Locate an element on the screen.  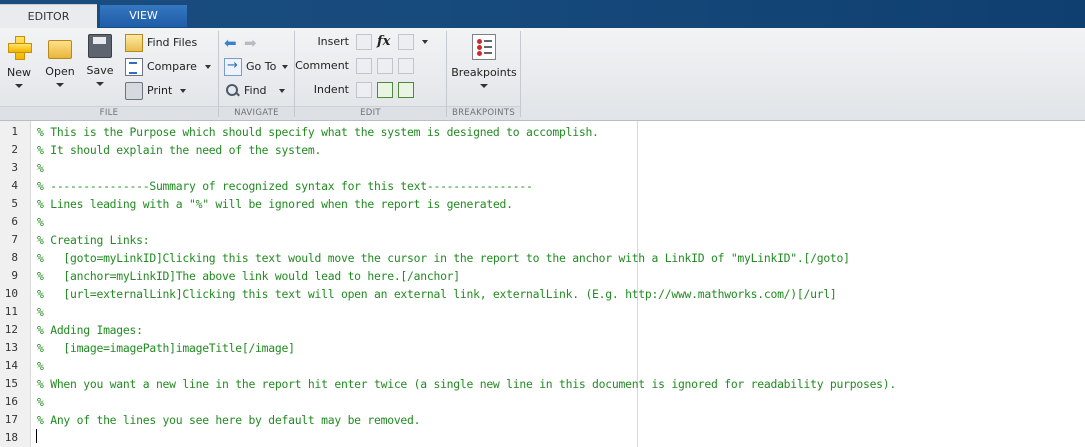
smart-indent-icon is located at coordinates (364, 90).